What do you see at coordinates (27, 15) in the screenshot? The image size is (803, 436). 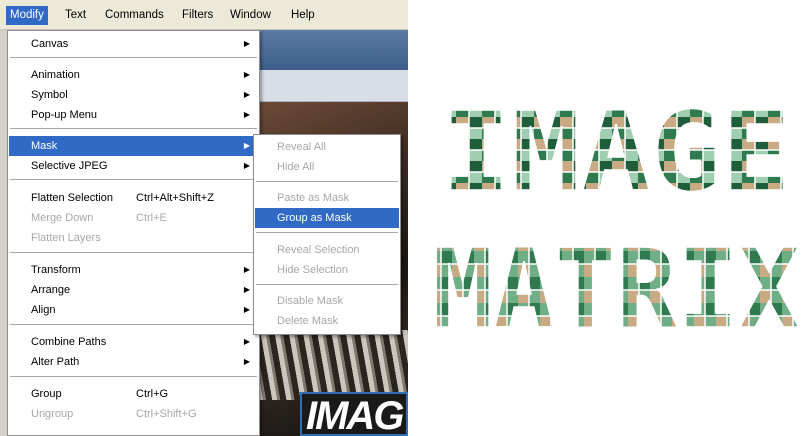 I see `menu-modify: Modify` at bounding box center [27, 15].